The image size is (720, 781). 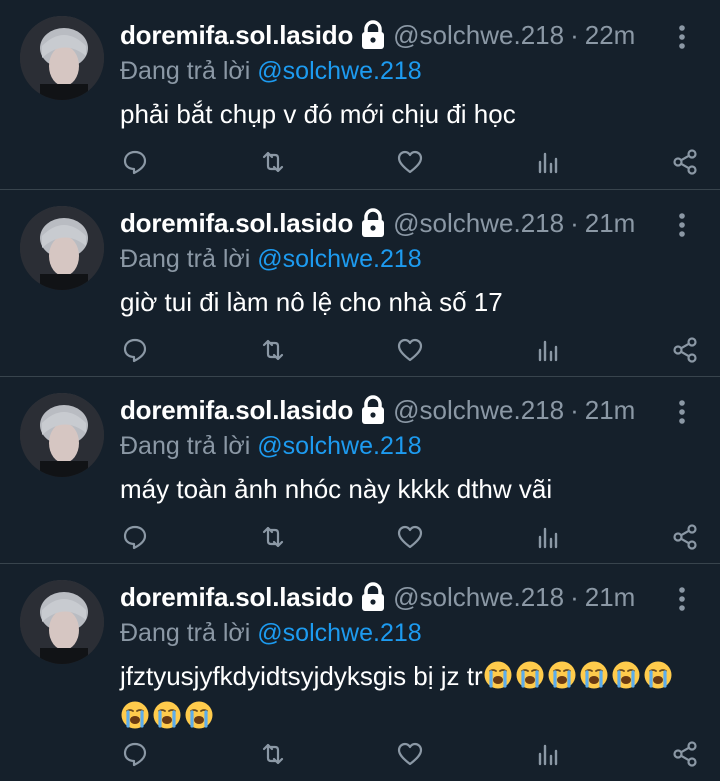 What do you see at coordinates (410, 696) in the screenshot?
I see `tweet-text: jfztyusjyfkdyidtsyjdyksgis bị jz tr` at bounding box center [410, 696].